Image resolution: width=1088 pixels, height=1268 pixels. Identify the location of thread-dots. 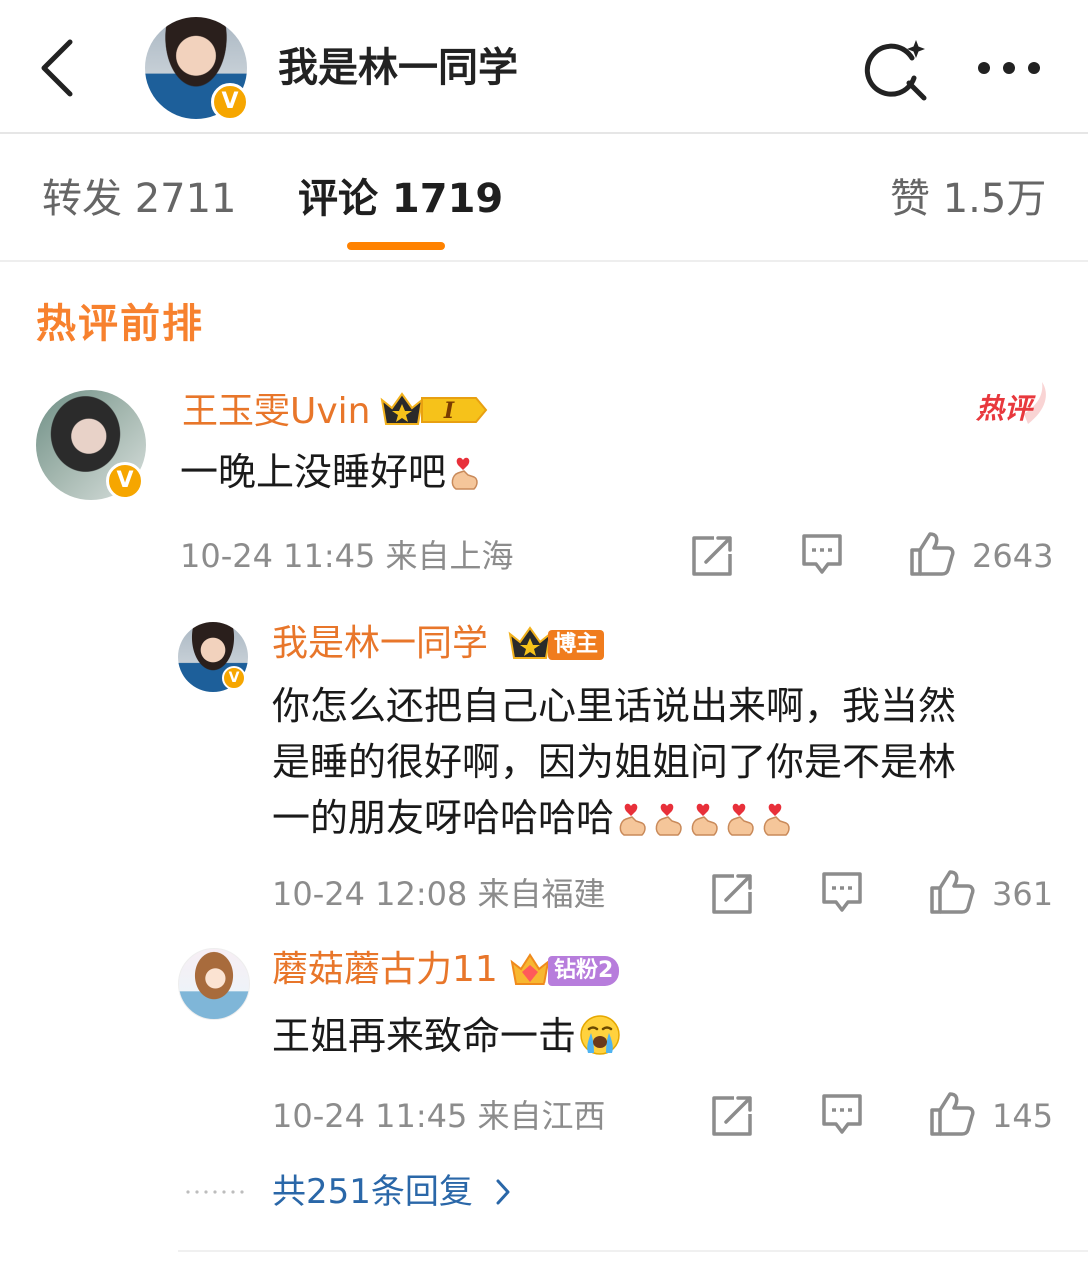
(215, 1192).